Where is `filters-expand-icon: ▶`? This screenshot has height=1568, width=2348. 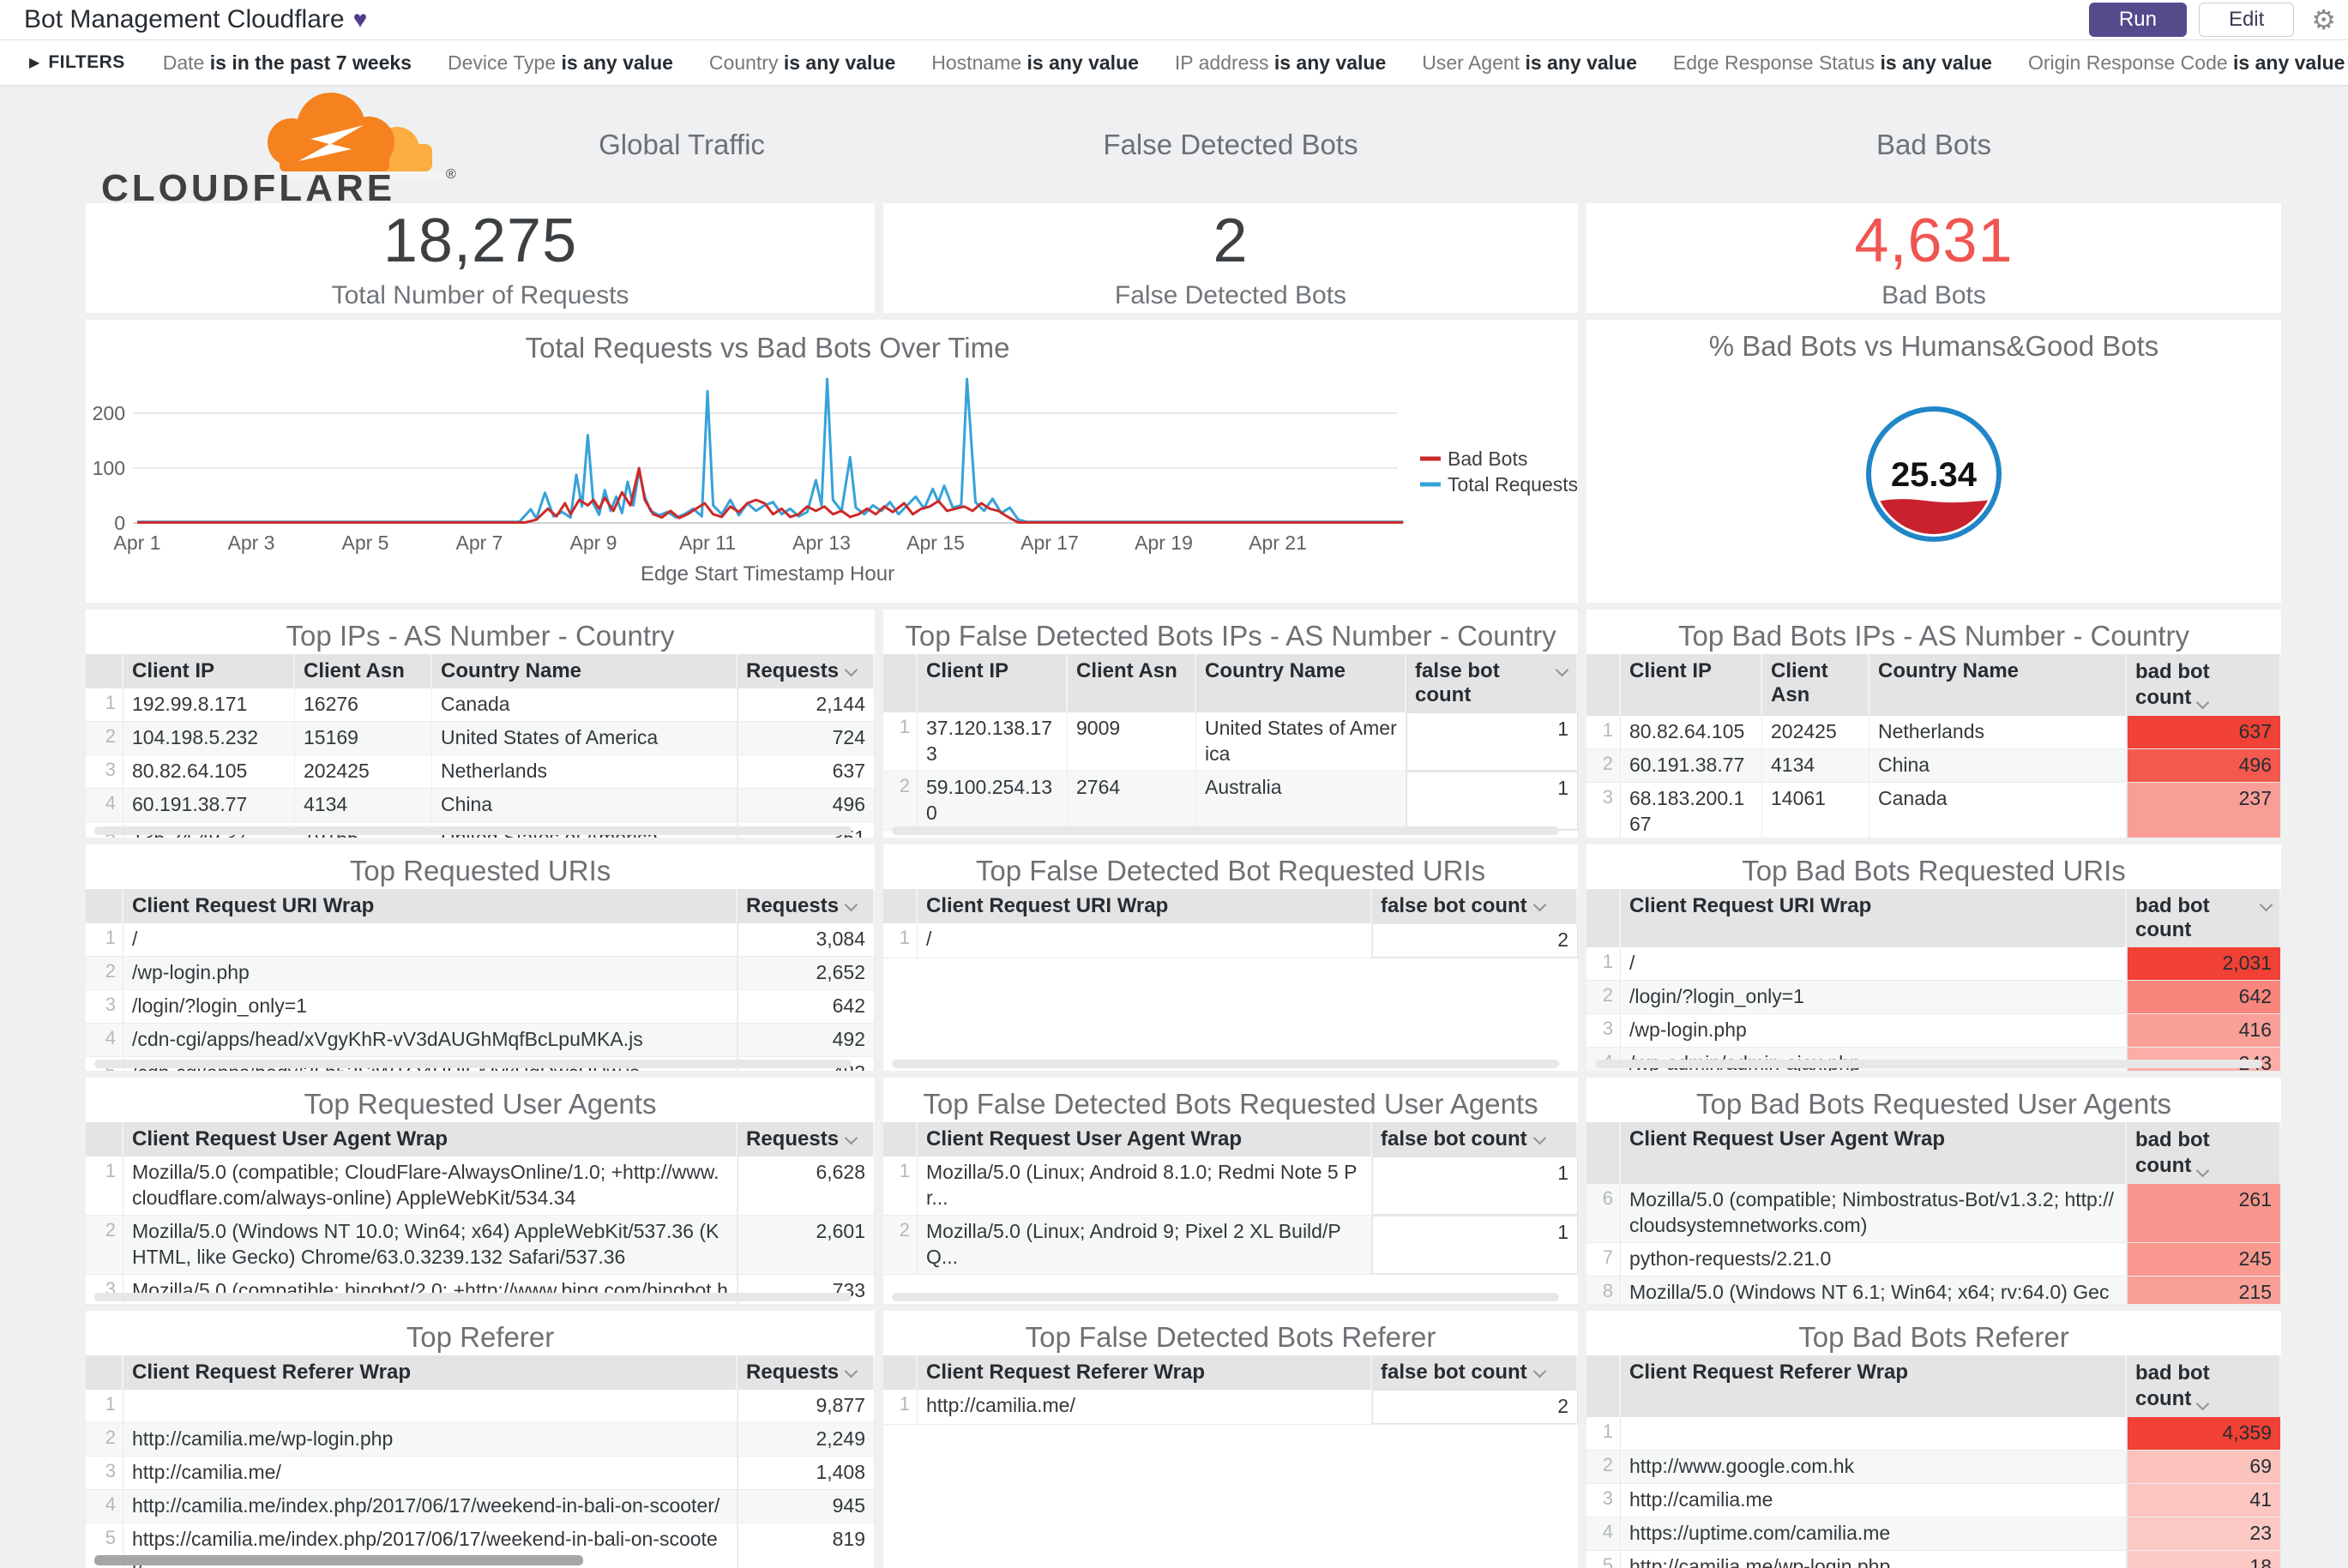
filters-expand-icon: ▶ is located at coordinates (34, 62).